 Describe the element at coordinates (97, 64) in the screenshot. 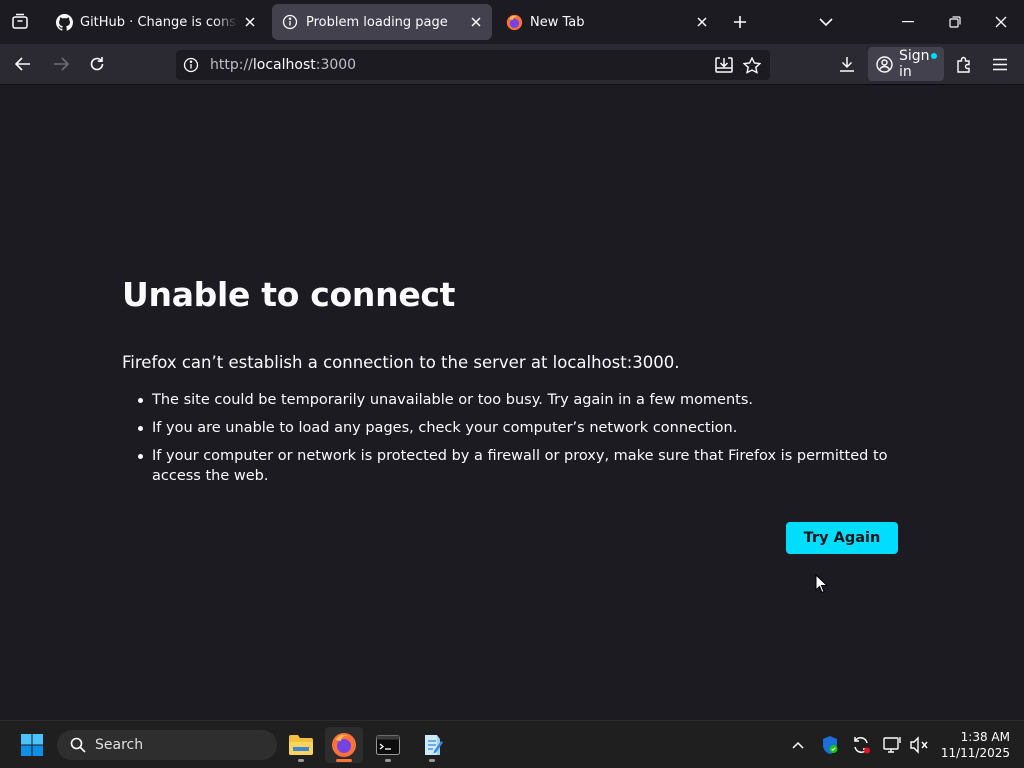

I see `reload-icon` at that location.